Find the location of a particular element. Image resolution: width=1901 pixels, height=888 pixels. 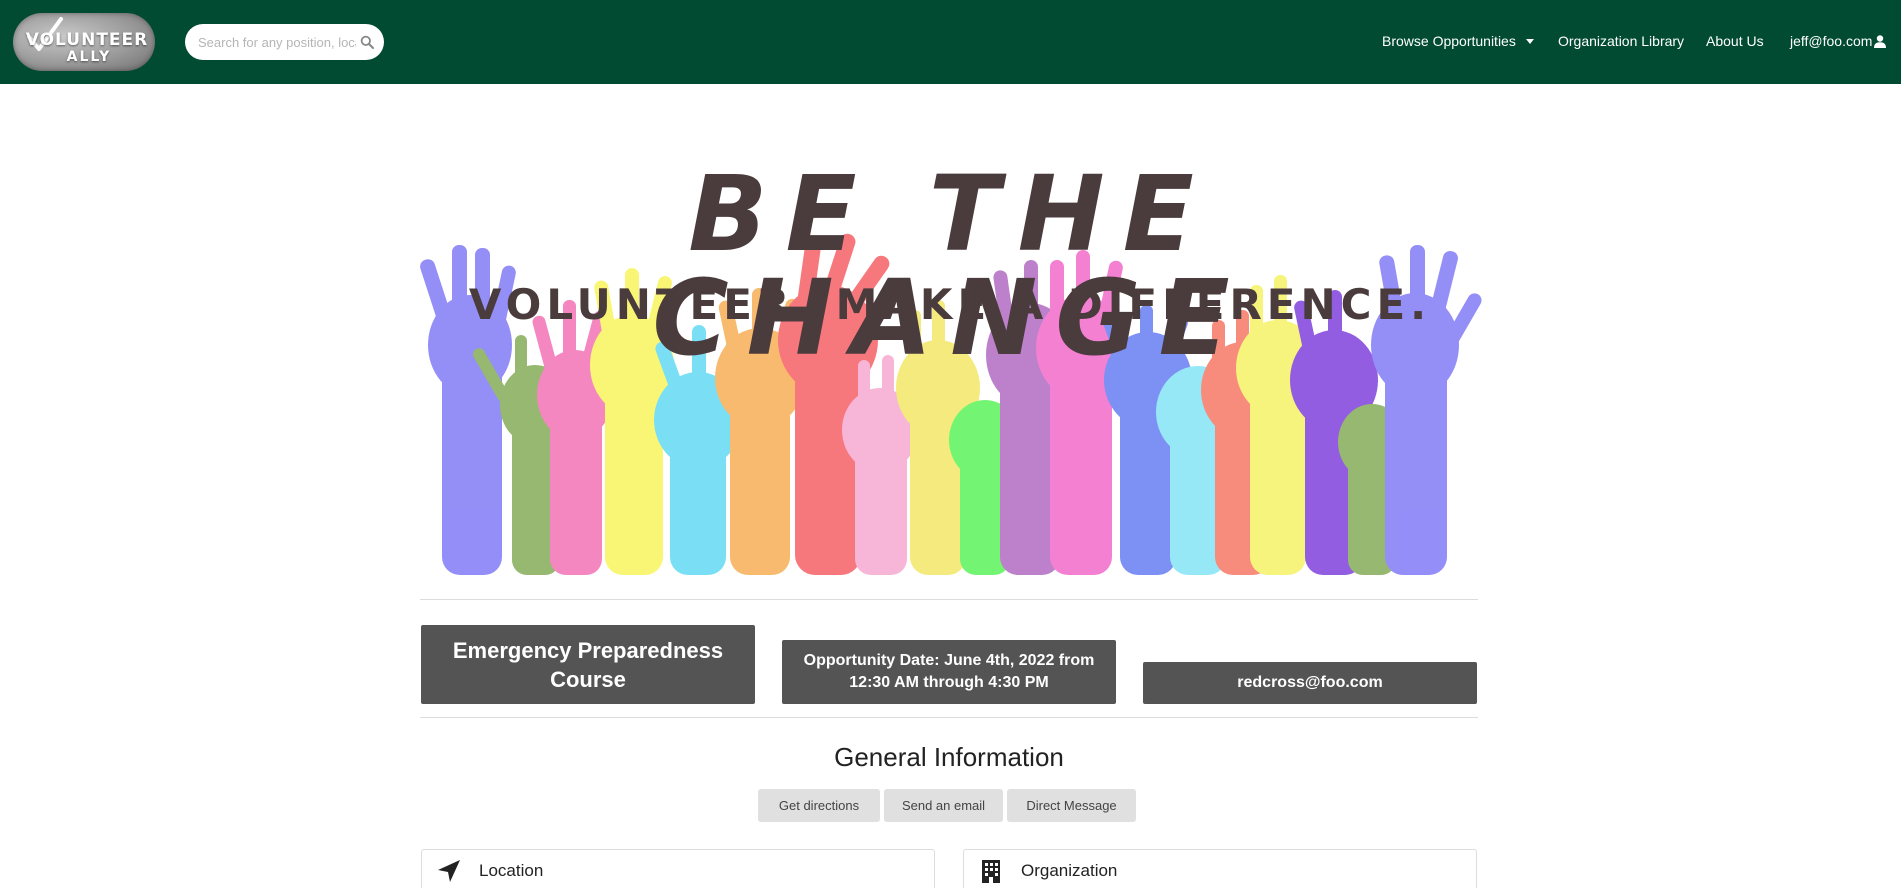

direct-message-button: Direct Message is located at coordinates (1071, 805).